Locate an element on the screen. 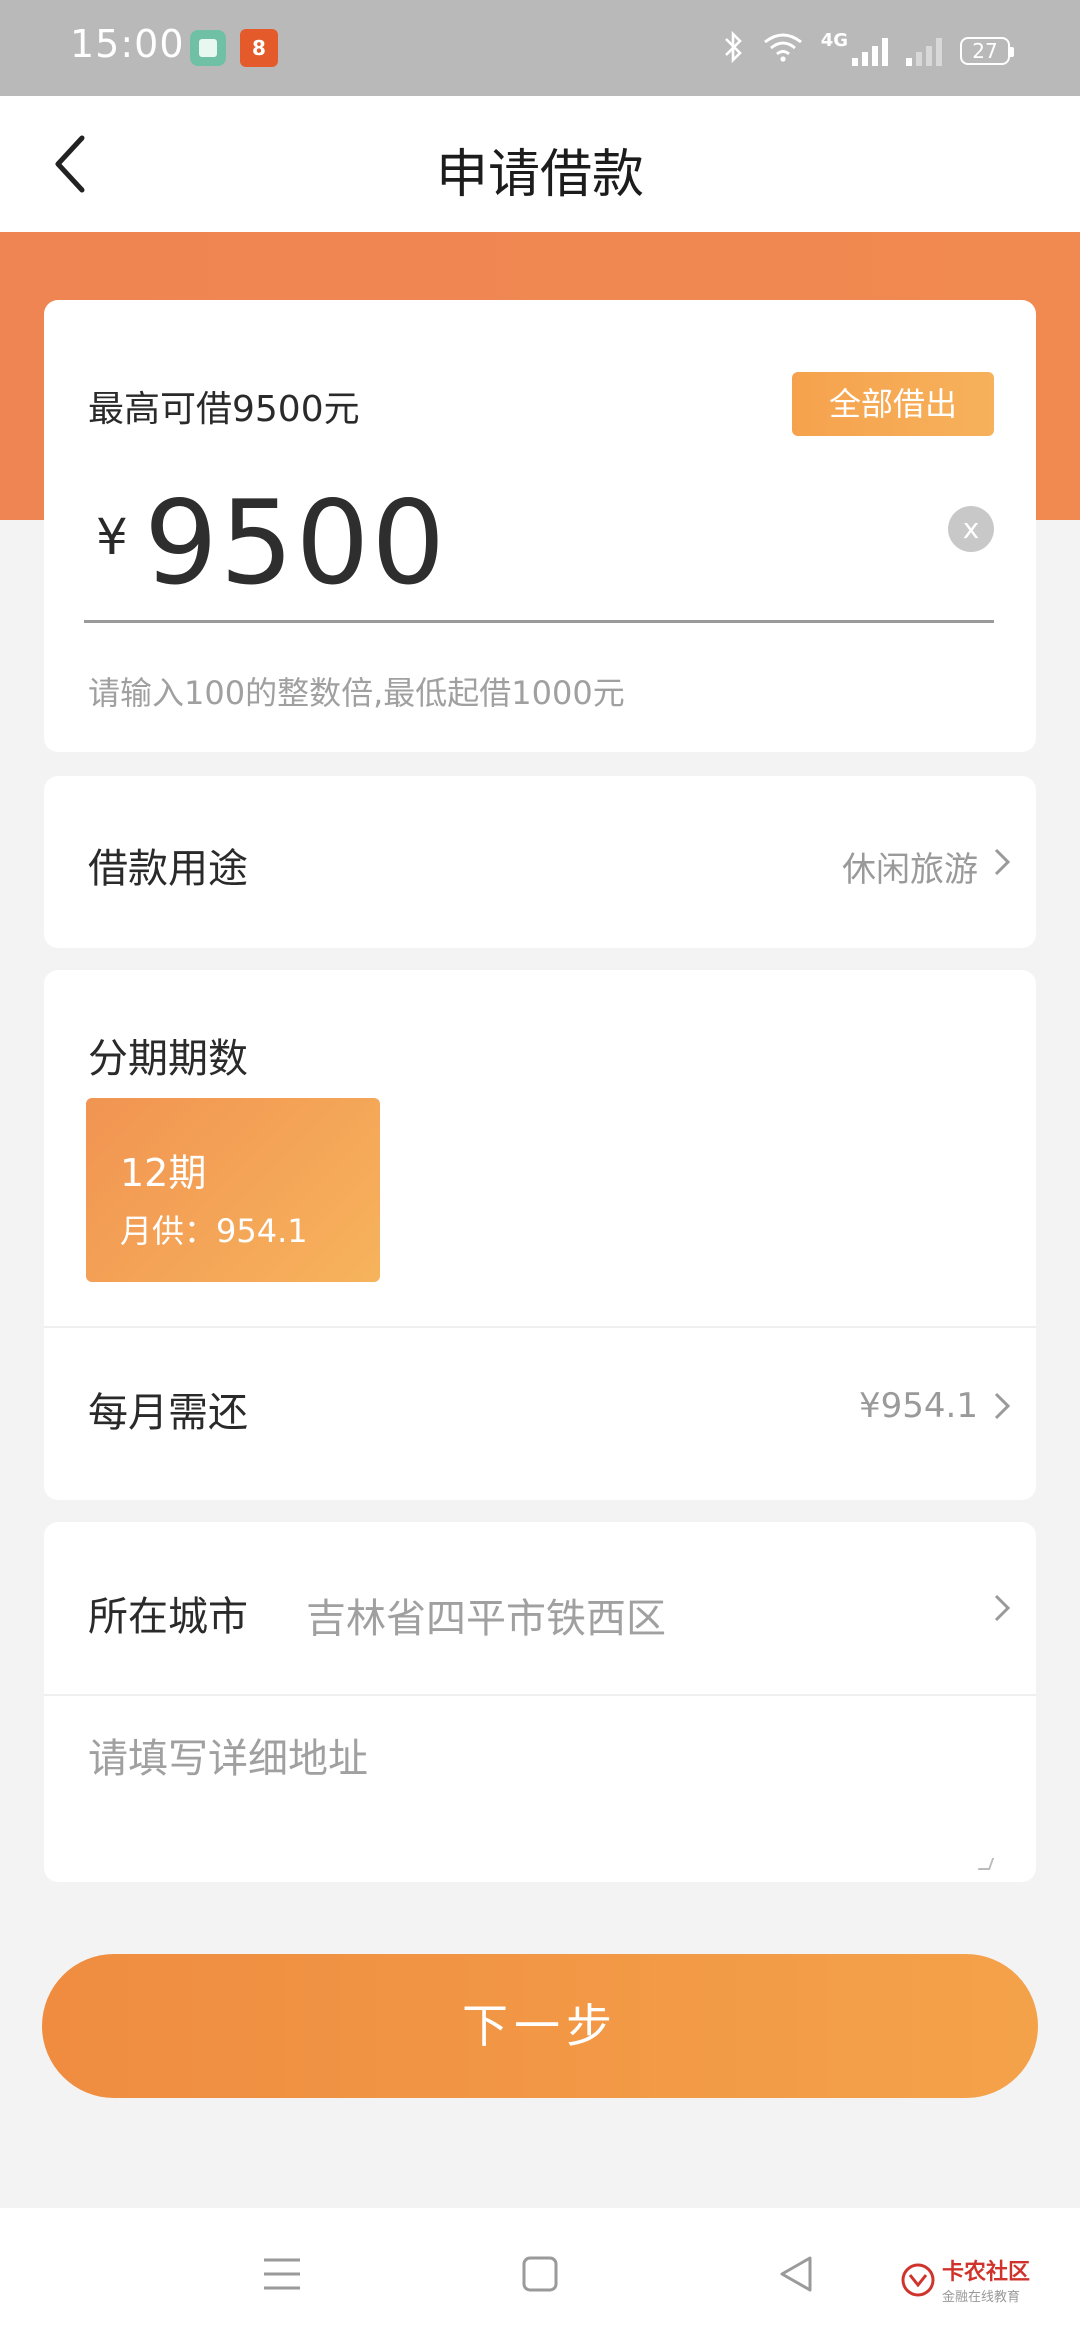 The height and width of the screenshot is (2340, 1080). bluetooth-icon is located at coordinates (734, 50).